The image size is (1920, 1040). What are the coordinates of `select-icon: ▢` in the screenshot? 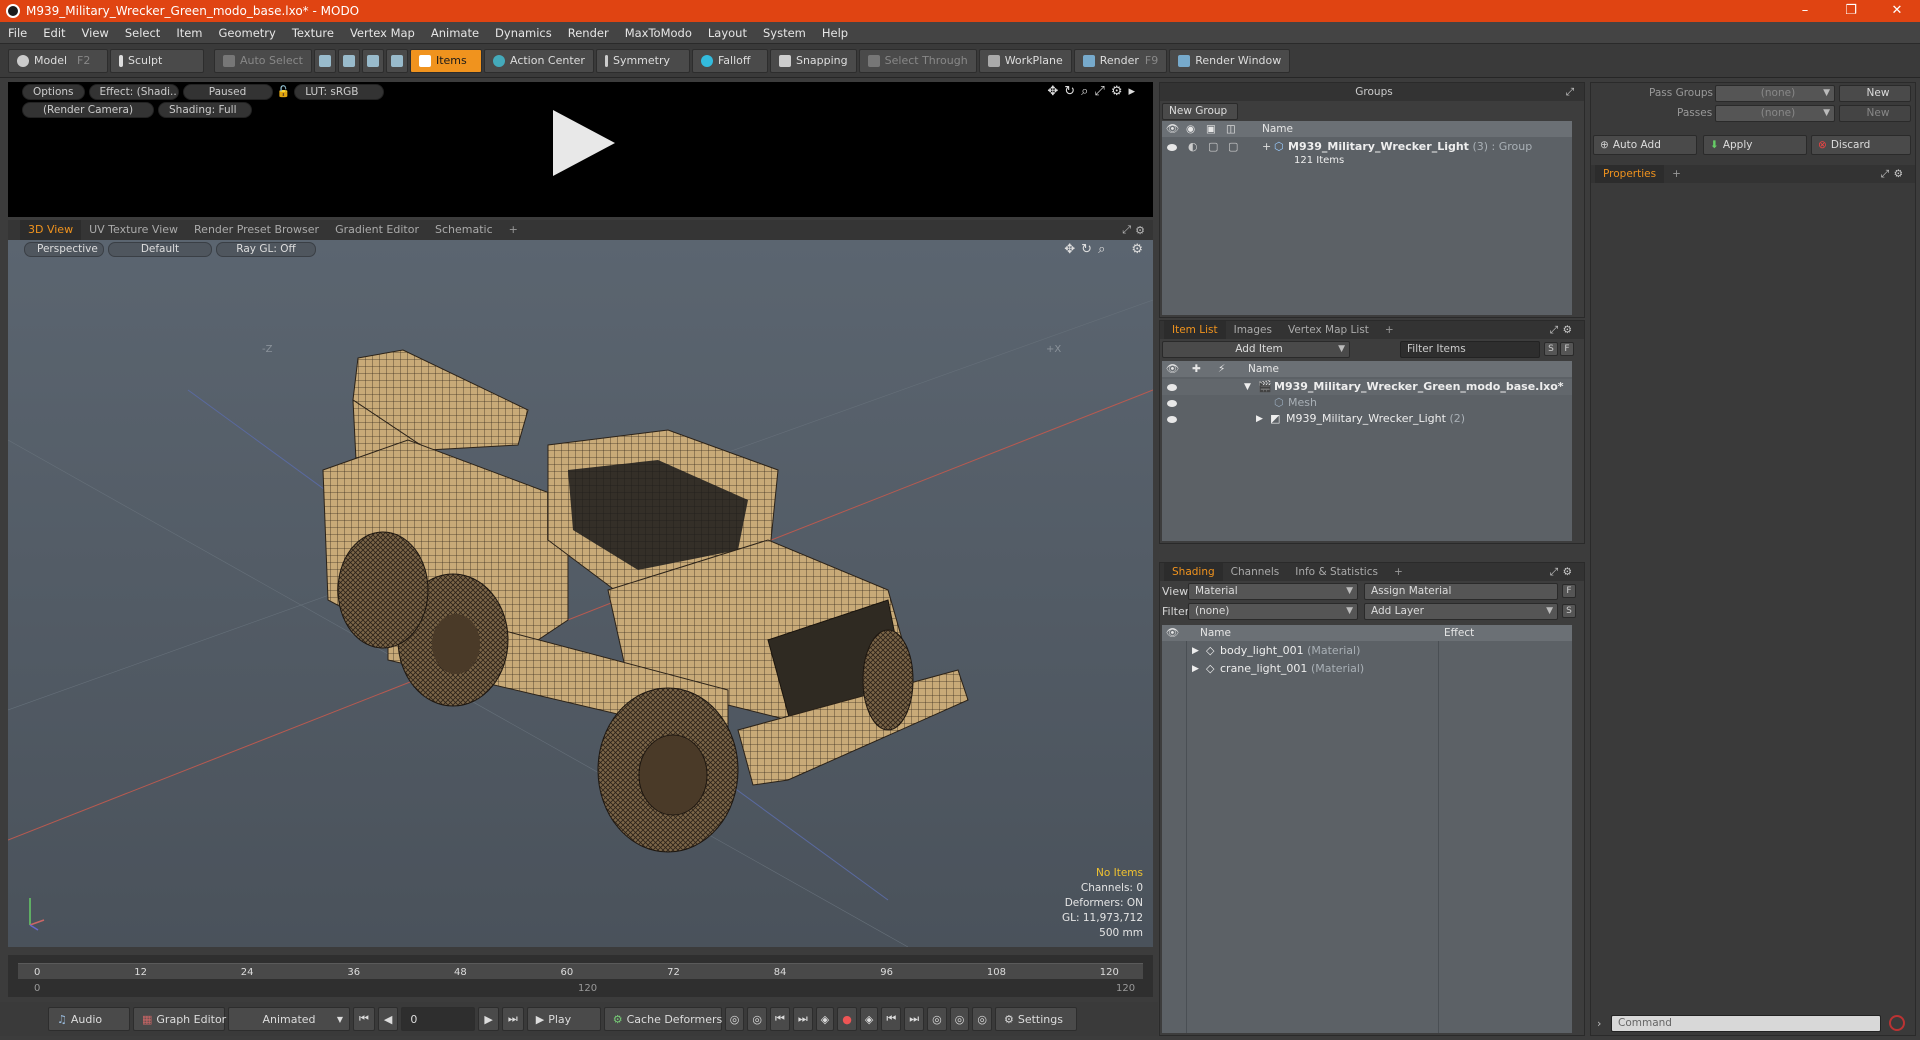 It's located at (1233, 147).